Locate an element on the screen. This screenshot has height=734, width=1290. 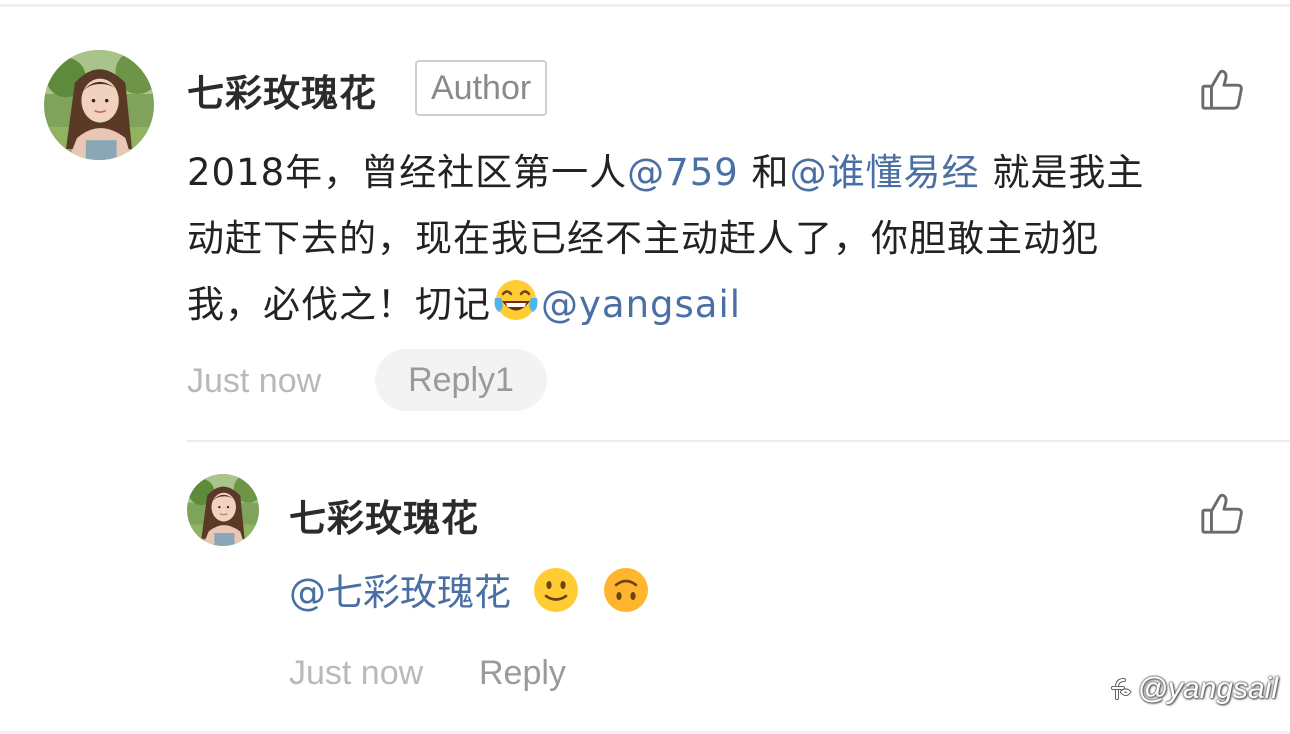
body-text-segment: 就是我主 is located at coordinates (1062, 172).